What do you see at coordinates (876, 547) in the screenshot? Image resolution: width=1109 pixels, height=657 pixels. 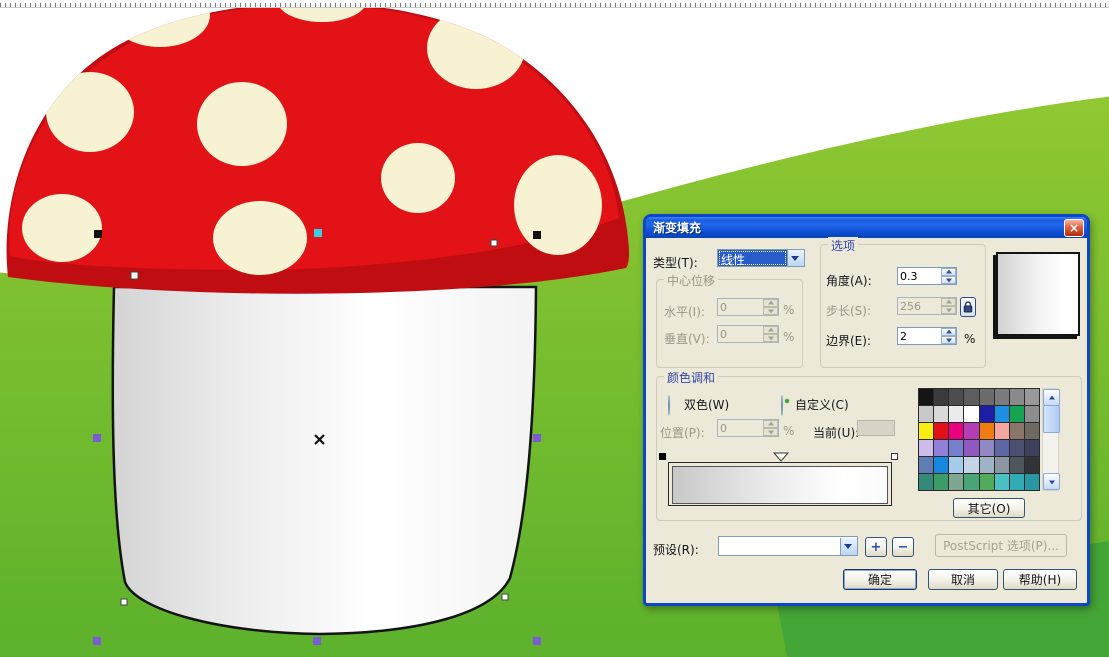 I see `add-preset-button: +` at bounding box center [876, 547].